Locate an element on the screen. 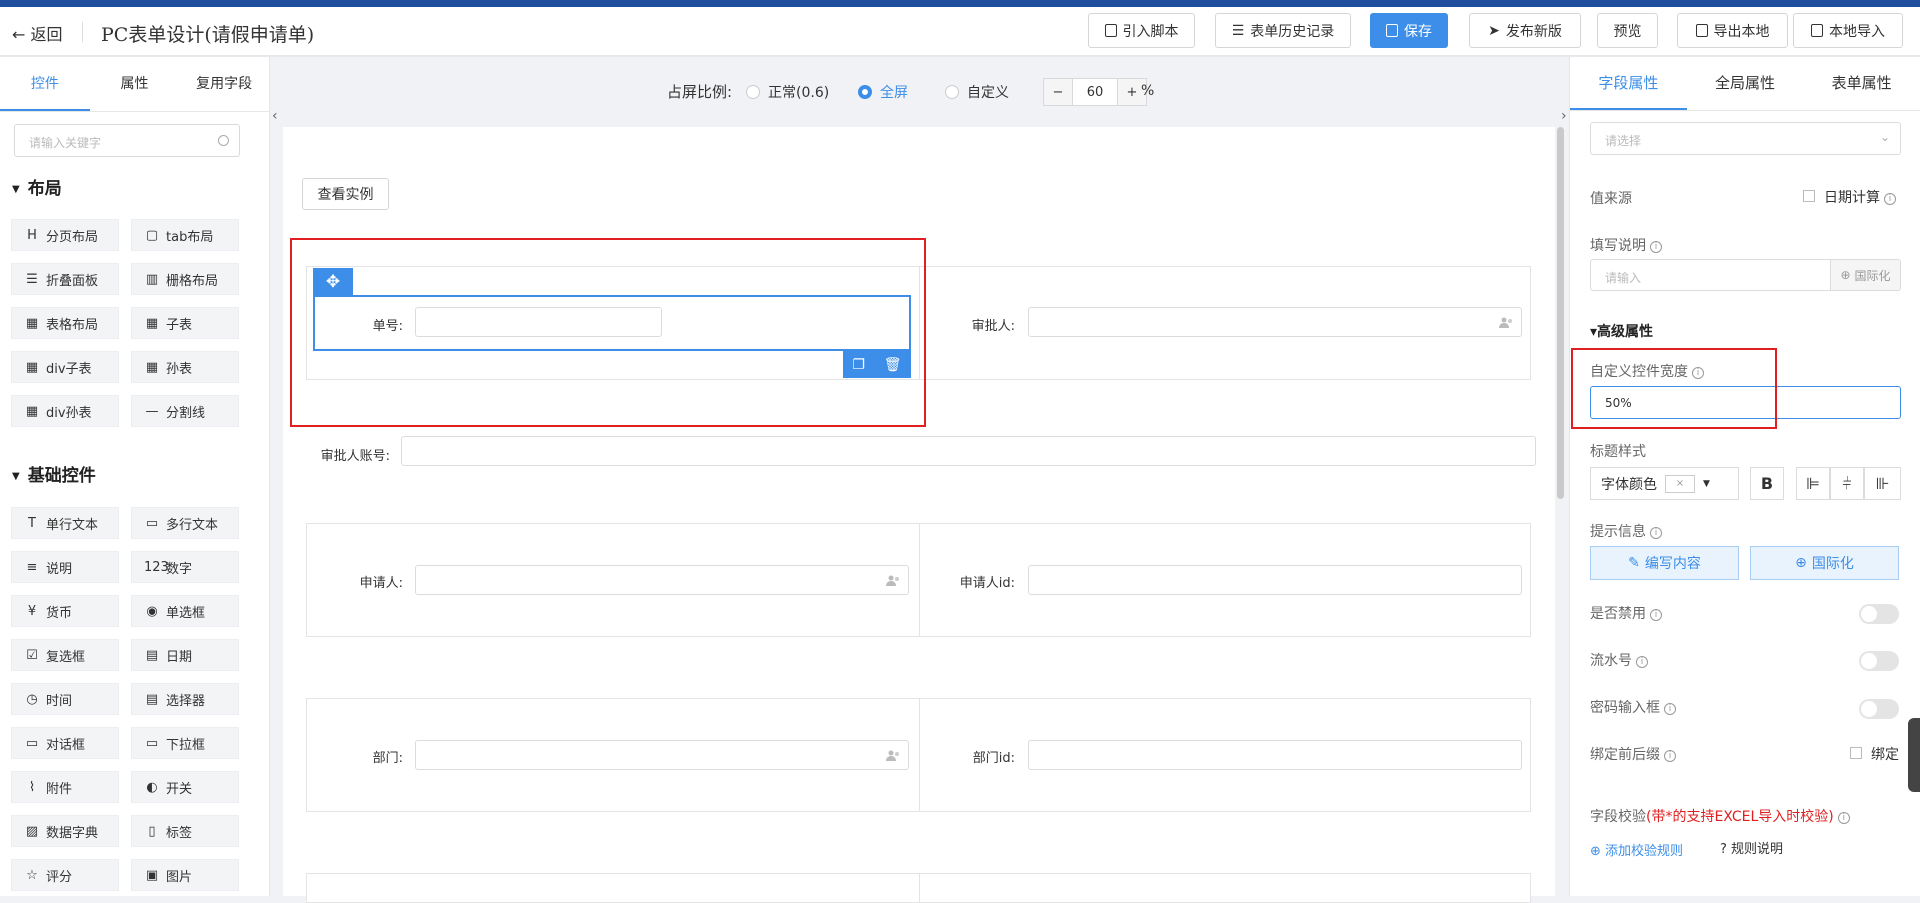  control-item: ◐ 开关 is located at coordinates (185, 787).